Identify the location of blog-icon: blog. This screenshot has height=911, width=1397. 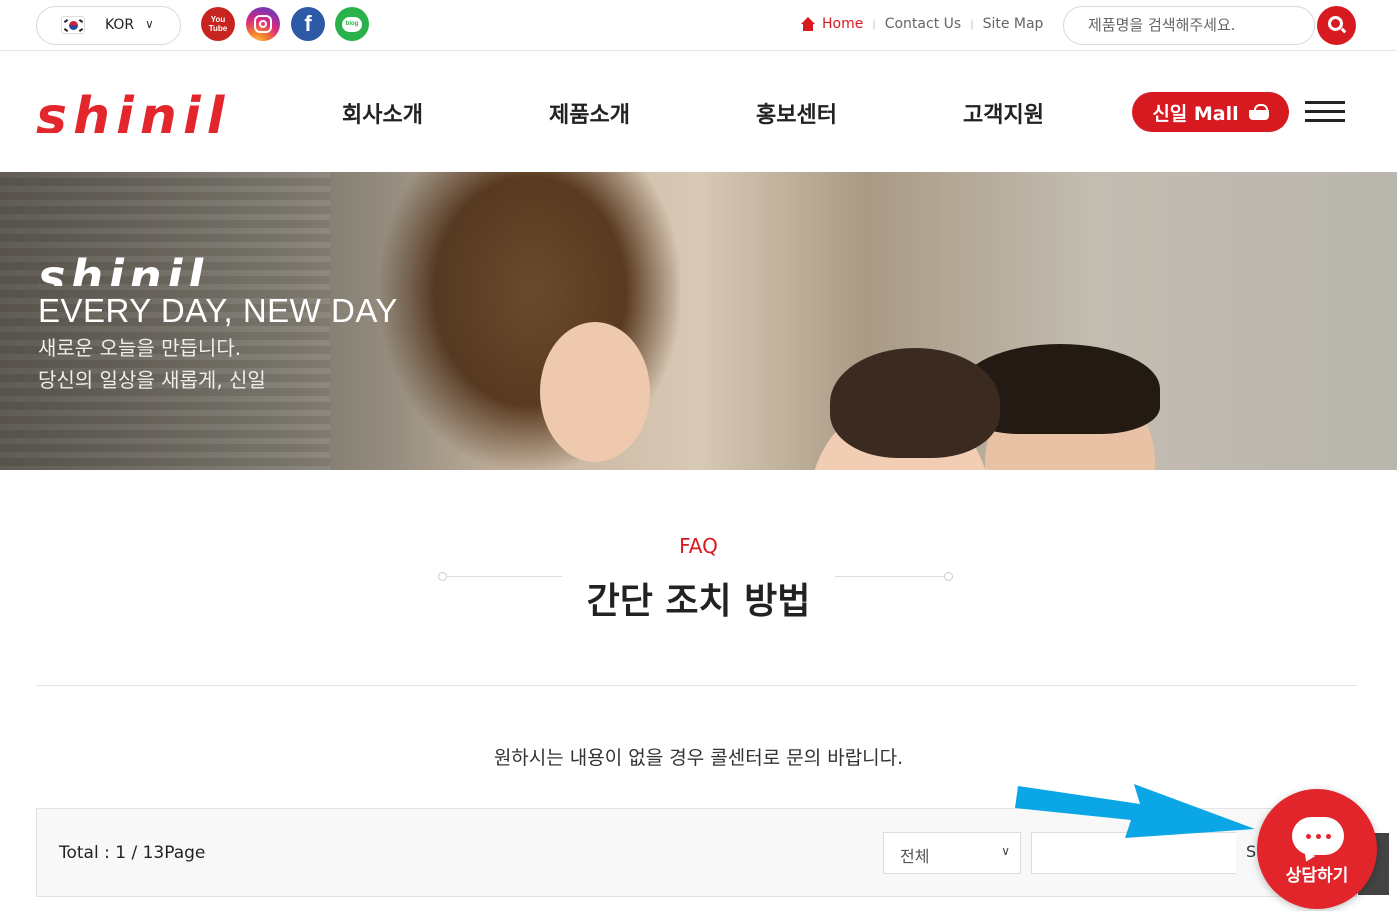
(352, 24).